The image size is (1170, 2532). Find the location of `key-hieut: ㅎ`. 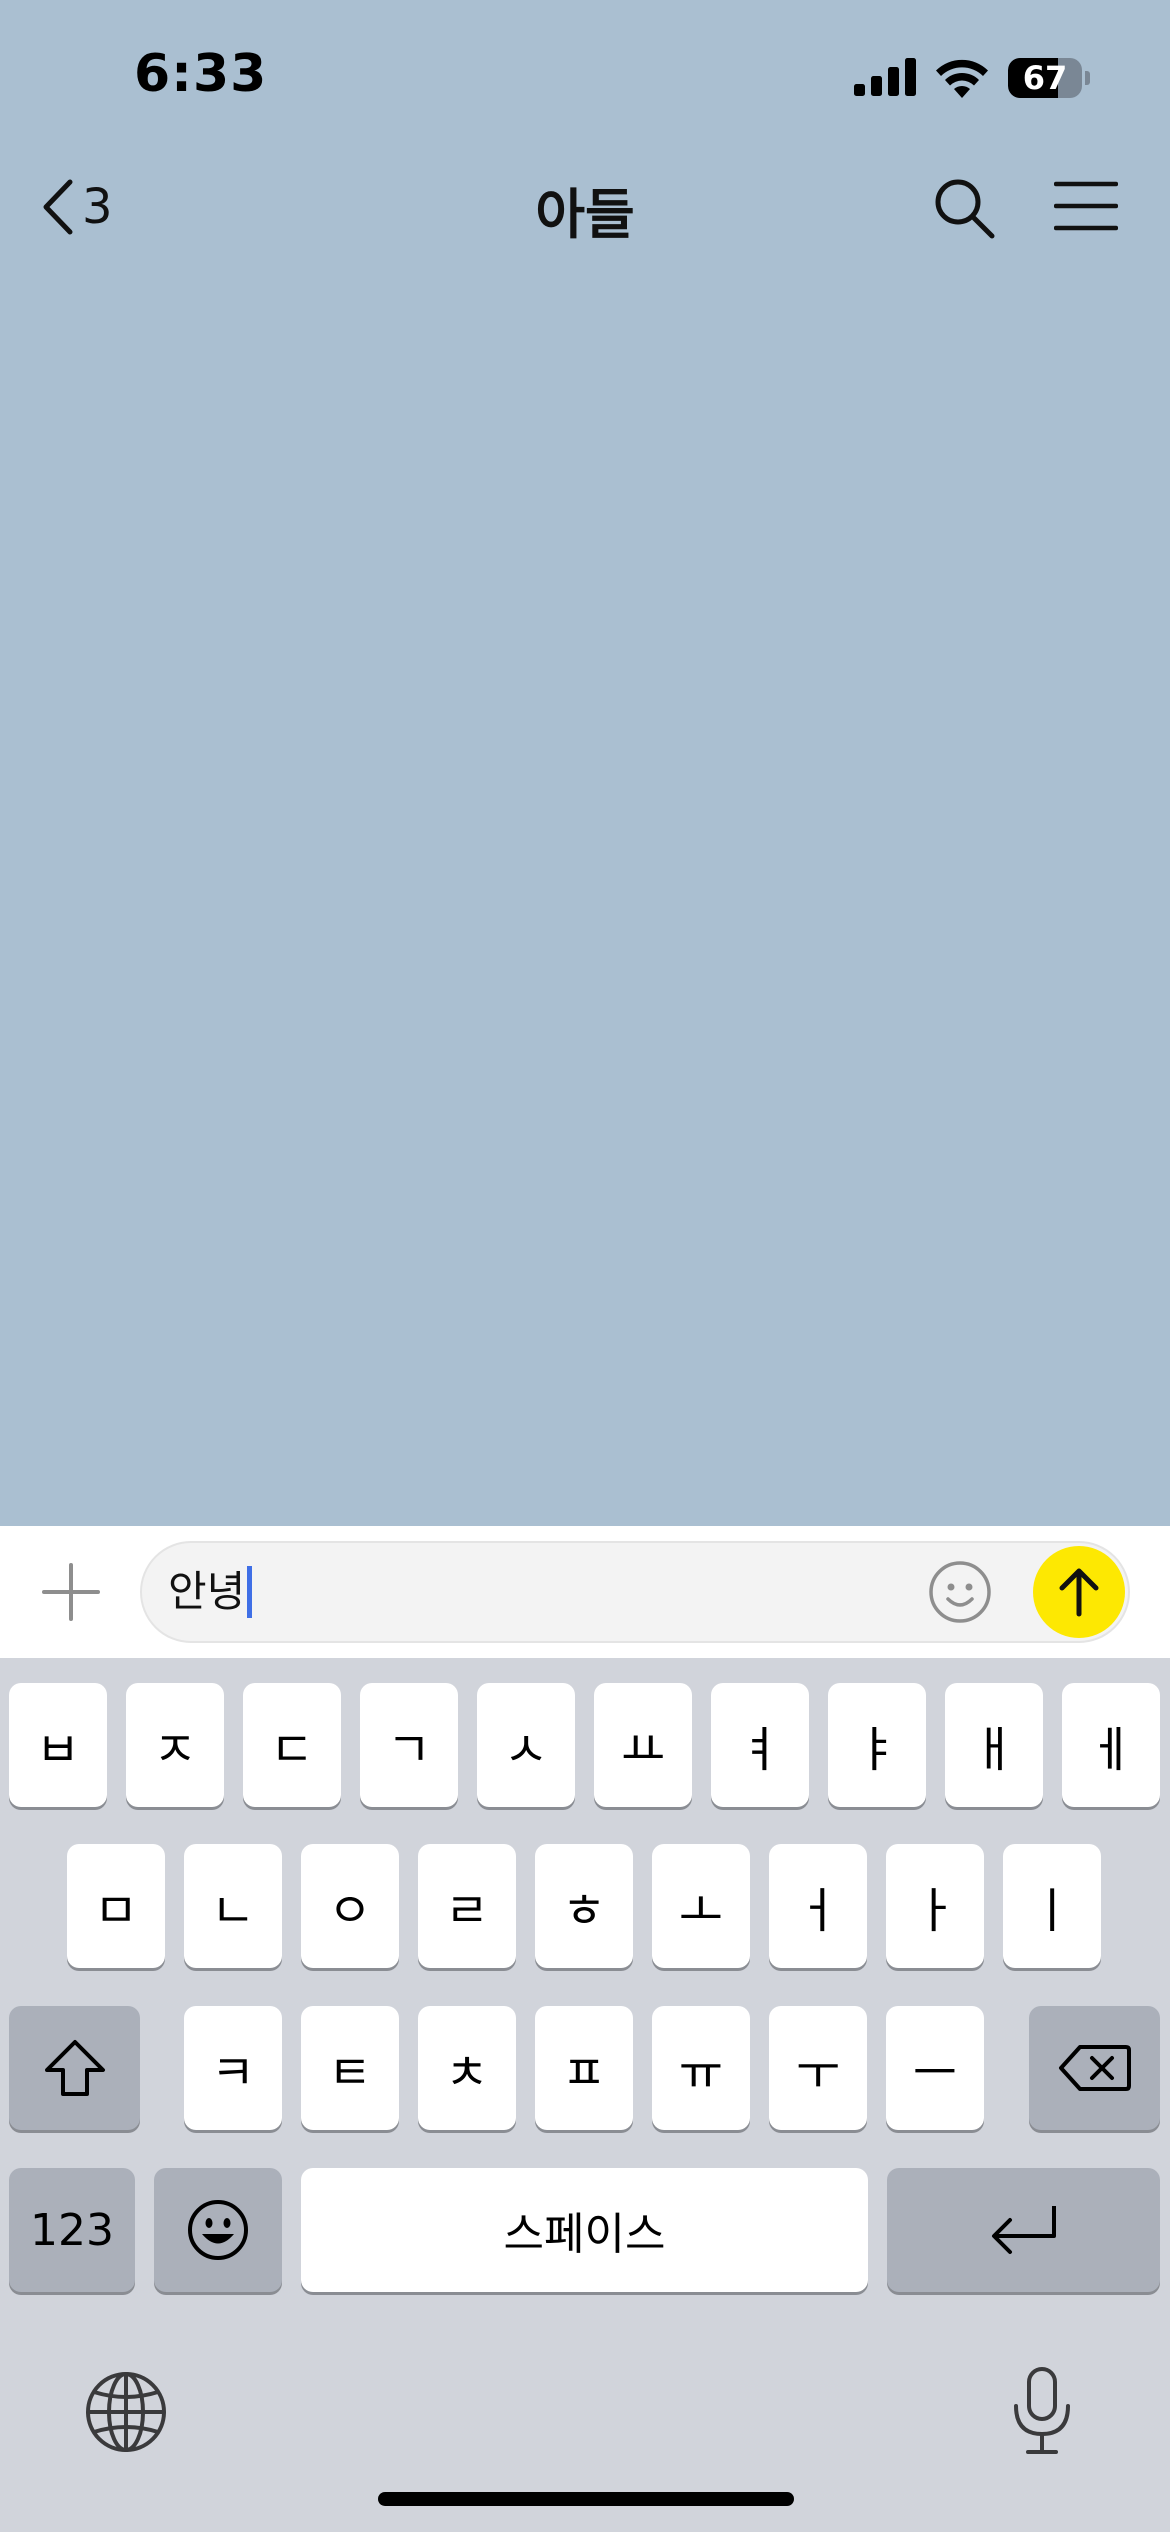

key-hieut: ㅎ is located at coordinates (584, 1906).